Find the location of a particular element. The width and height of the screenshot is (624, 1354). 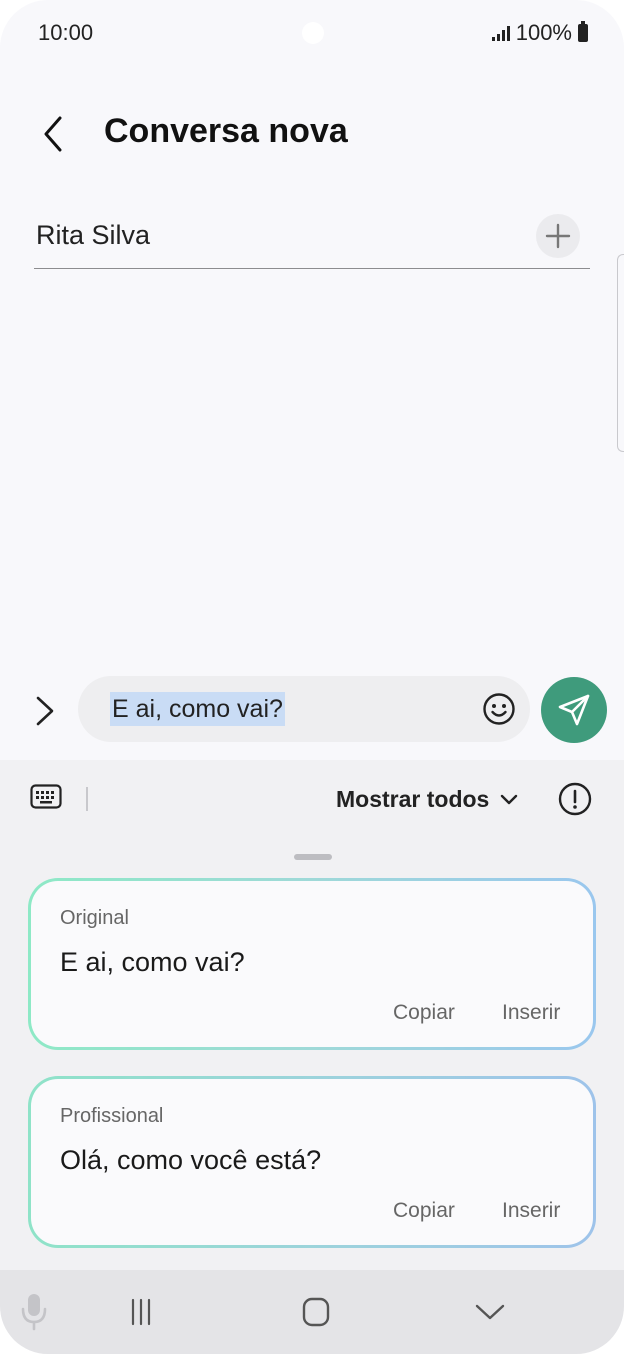

exclamation-circle-icon is located at coordinates (575, 799).